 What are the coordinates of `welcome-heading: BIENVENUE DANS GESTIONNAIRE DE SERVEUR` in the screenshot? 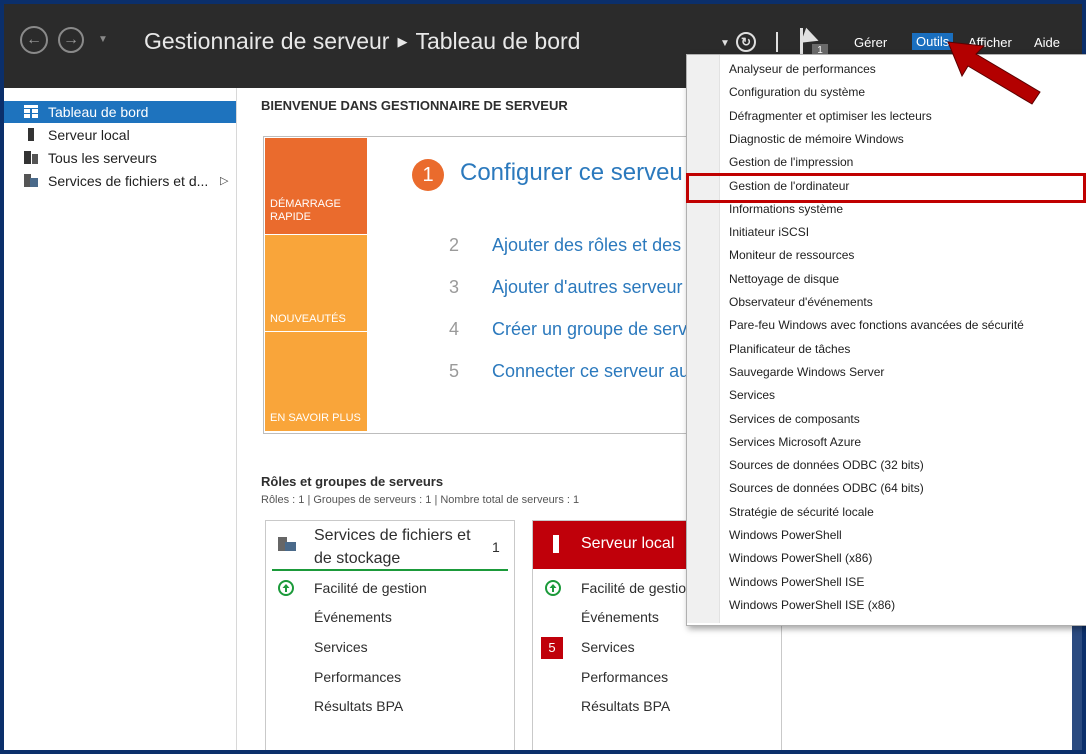 It's located at (414, 105).